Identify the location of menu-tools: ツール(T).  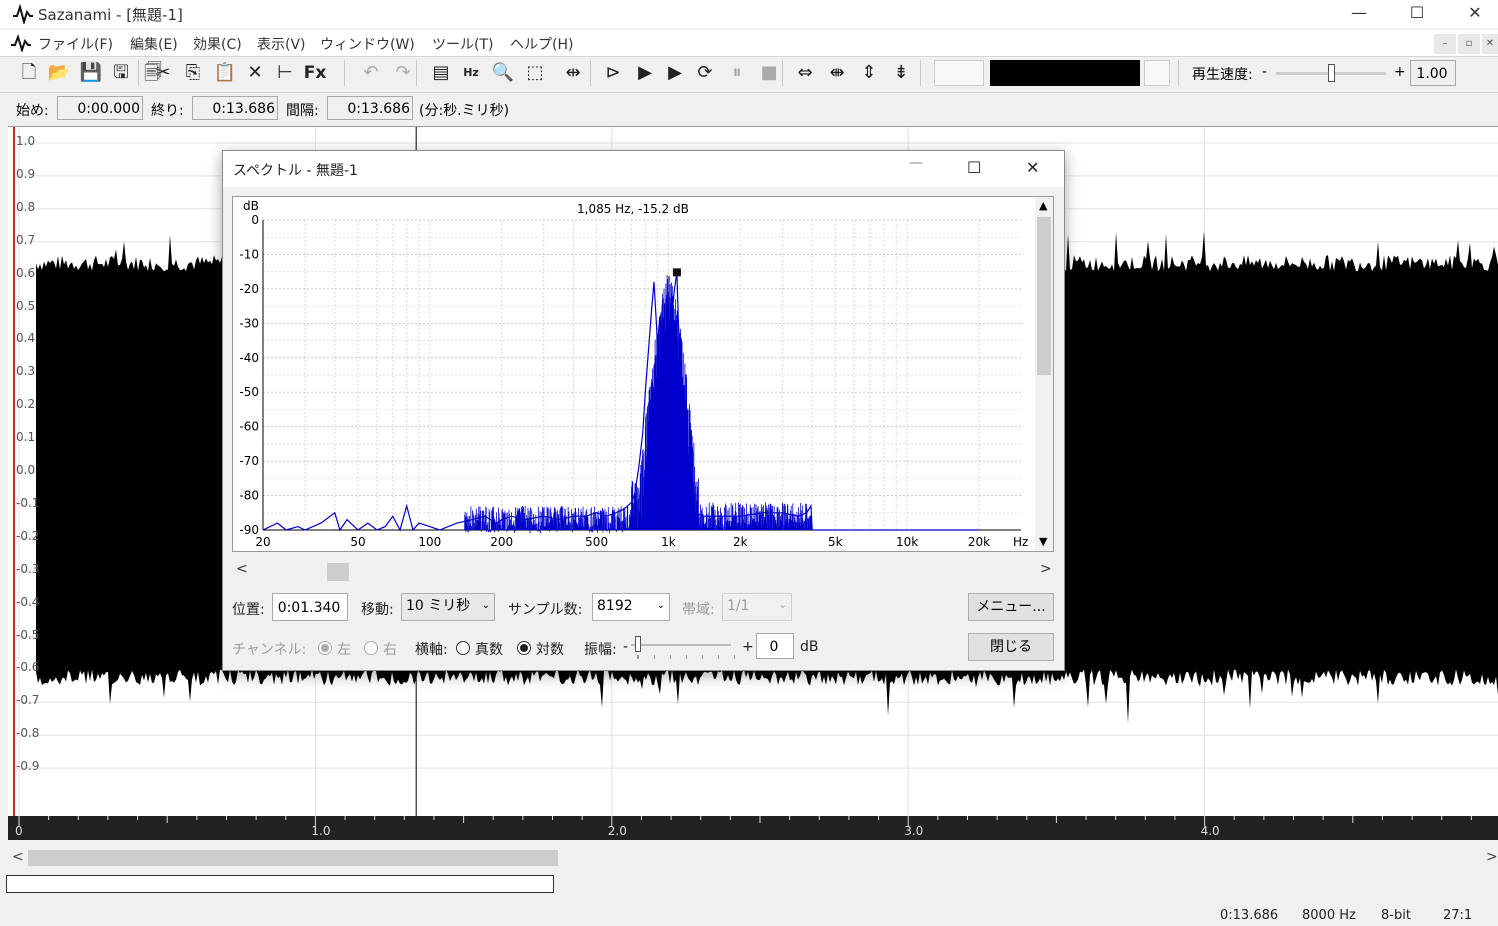
(462, 44).